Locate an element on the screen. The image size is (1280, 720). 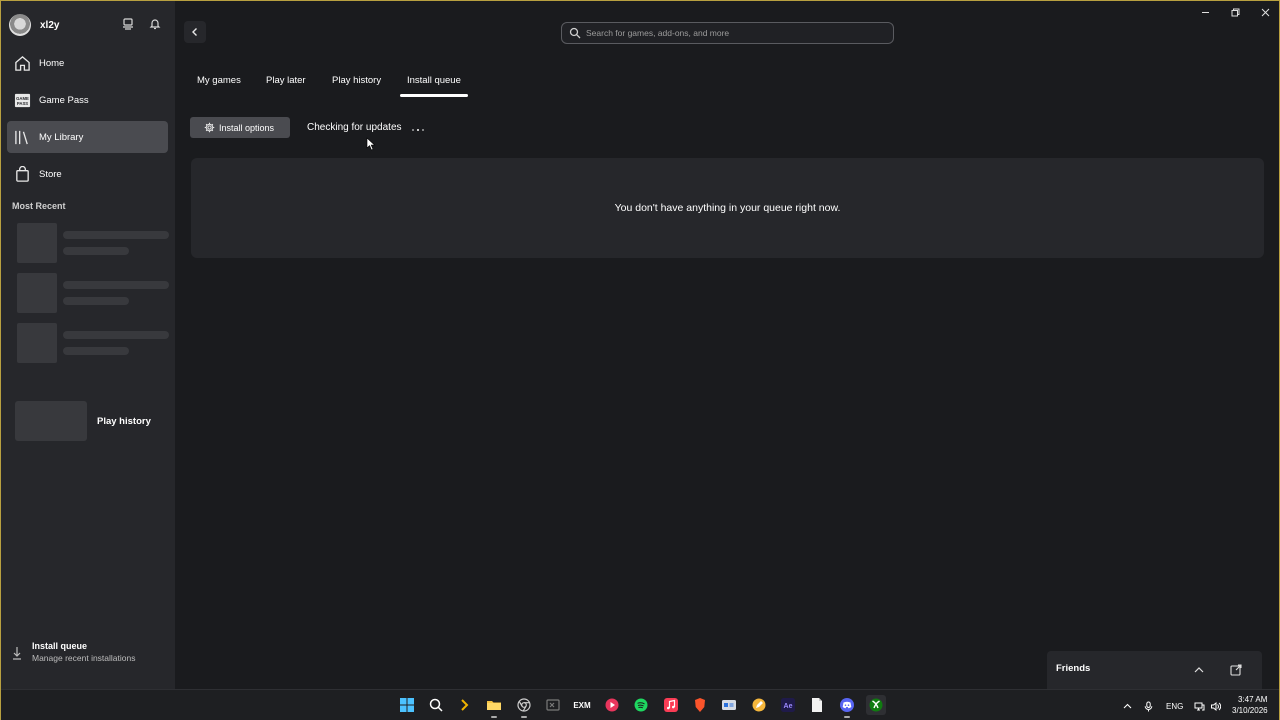
gear-icon is located at coordinates (209, 127).